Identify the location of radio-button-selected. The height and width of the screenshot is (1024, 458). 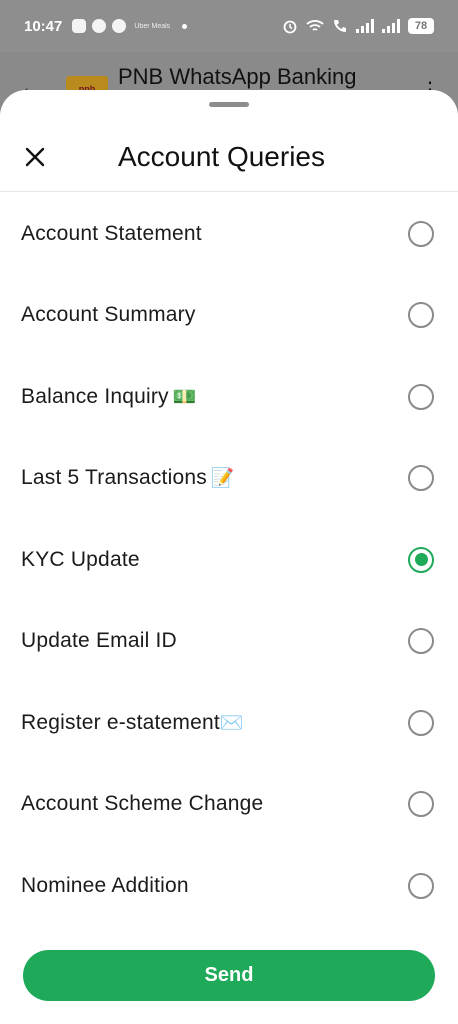
(421, 559).